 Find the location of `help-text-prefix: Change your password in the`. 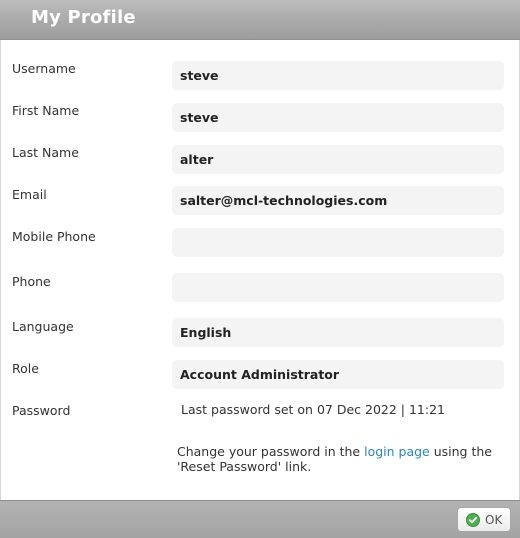

help-text-prefix: Change your password in the is located at coordinates (271, 451).